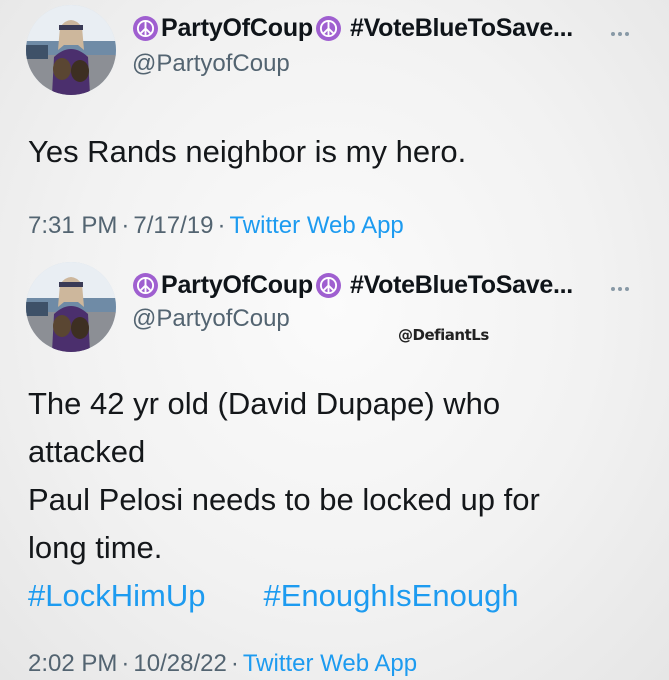 Image resolution: width=669 pixels, height=680 pixels. What do you see at coordinates (87, 451) in the screenshot?
I see `tweet-text-line: attacked` at bounding box center [87, 451].